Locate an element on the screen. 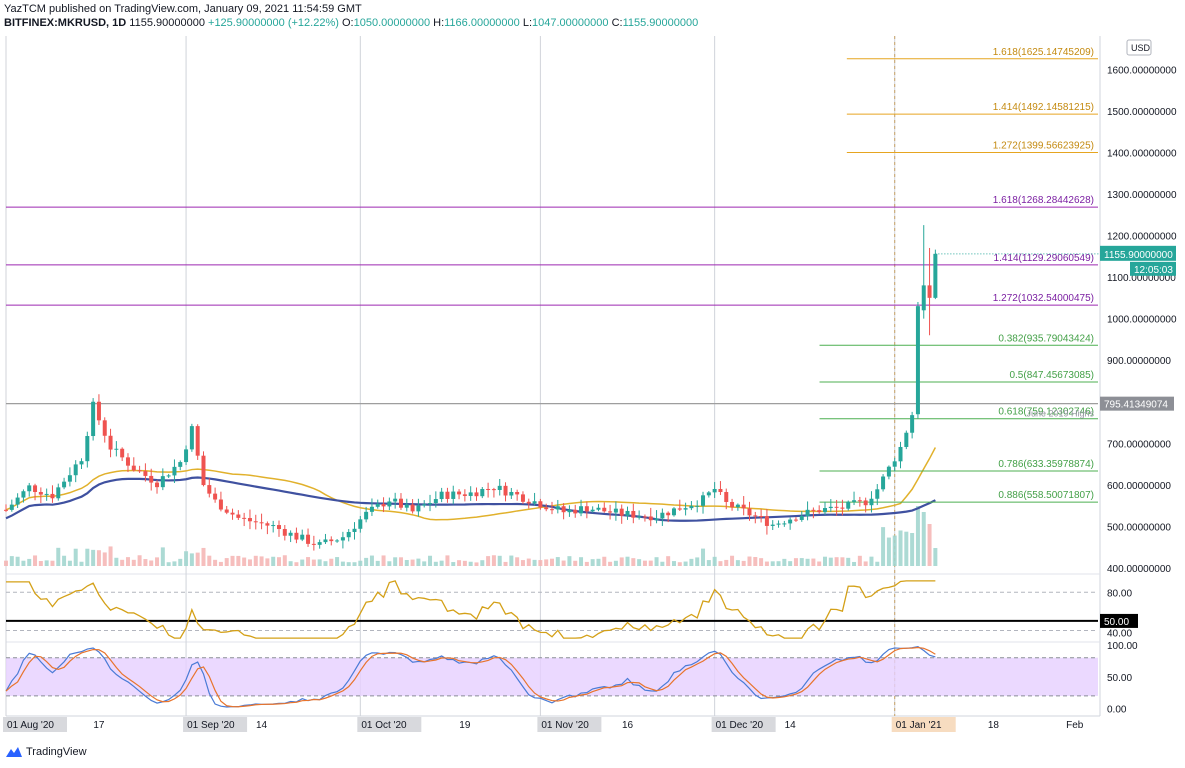  price-tick-label: 1000.00000000 is located at coordinates (1142, 320).